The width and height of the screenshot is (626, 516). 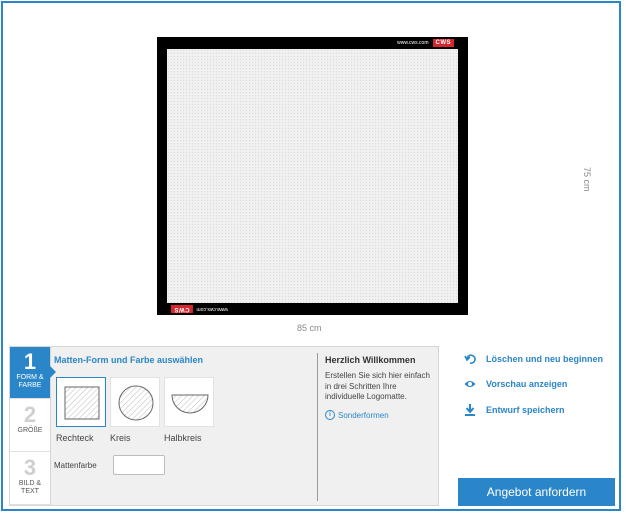 What do you see at coordinates (183, 438) in the screenshot?
I see `shape-label-semicircle: Halbkreis` at bounding box center [183, 438].